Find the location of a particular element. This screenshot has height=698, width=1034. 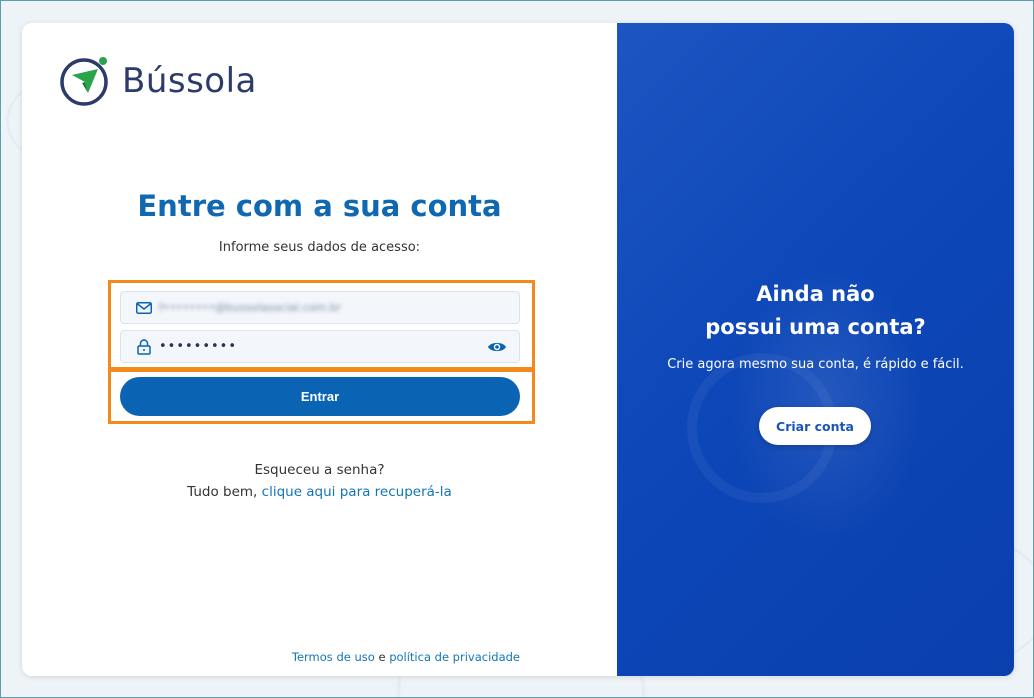

email-value: f••••••••@bussolasocial.com.br is located at coordinates (250, 307).